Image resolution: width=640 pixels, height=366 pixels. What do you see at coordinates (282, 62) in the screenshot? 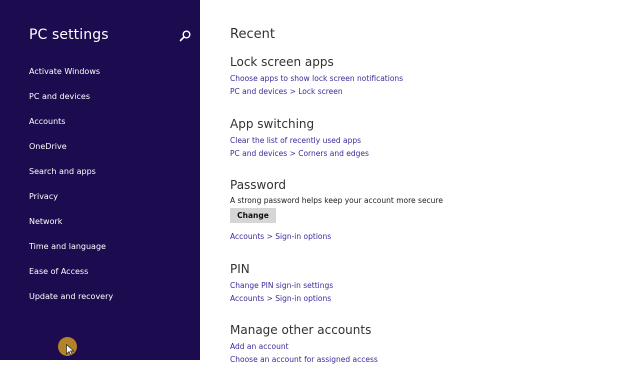
I see `lock-screen-apps-heading: Lock screen apps` at bounding box center [282, 62].